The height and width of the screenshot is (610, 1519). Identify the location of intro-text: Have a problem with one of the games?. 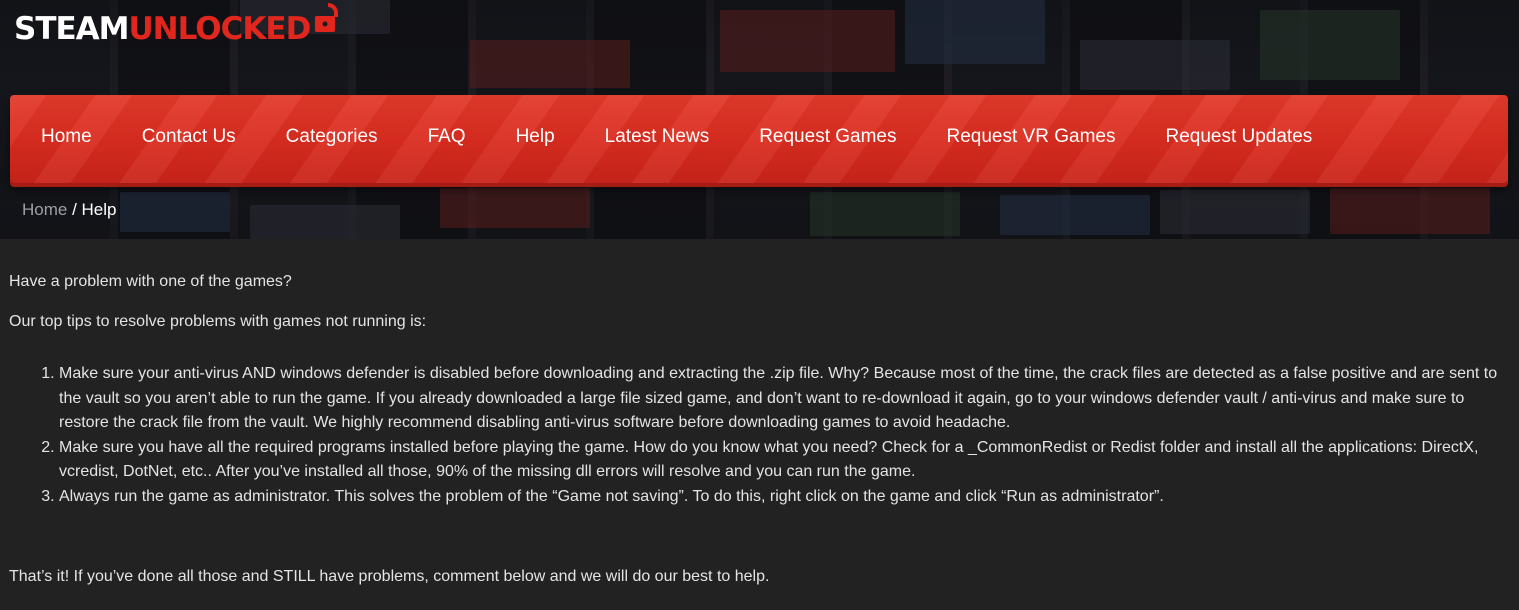
(150, 281).